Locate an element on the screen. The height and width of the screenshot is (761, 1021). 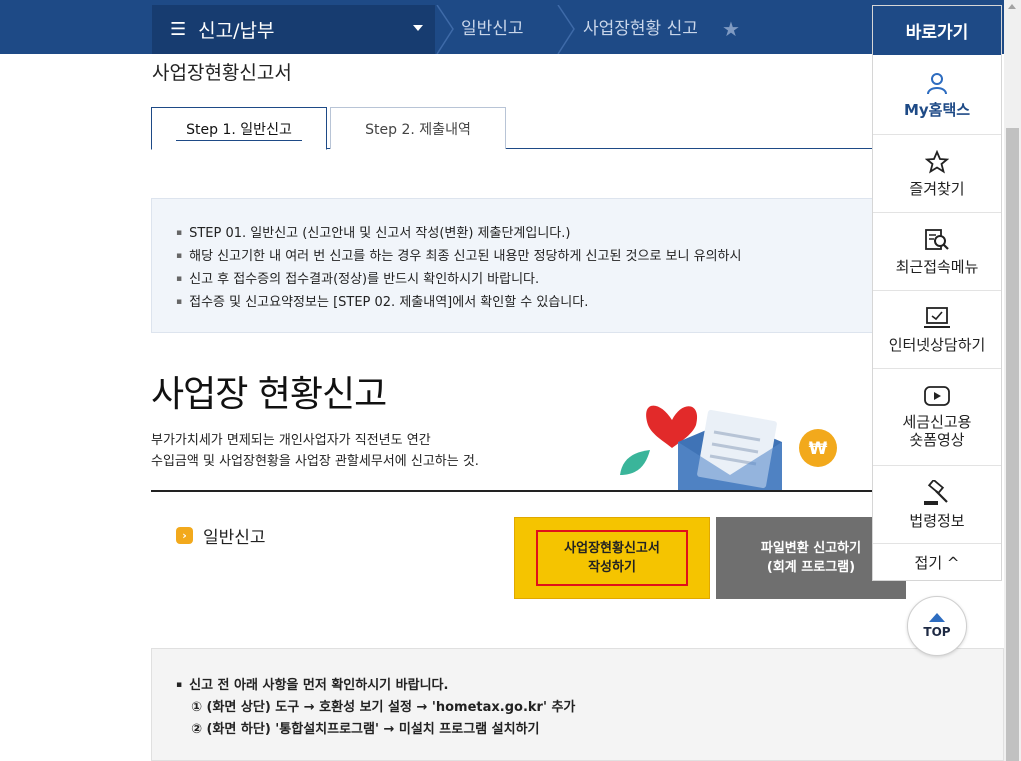
quick-item-law: 법령정보 is located at coordinates (937, 505).